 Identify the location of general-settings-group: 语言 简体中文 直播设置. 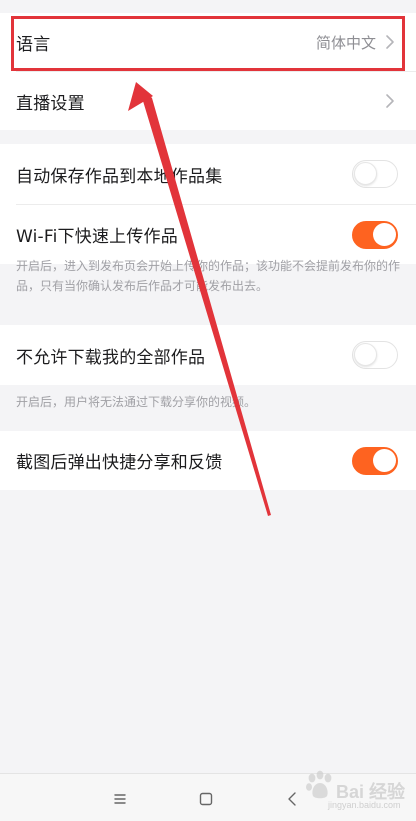
(208, 71).